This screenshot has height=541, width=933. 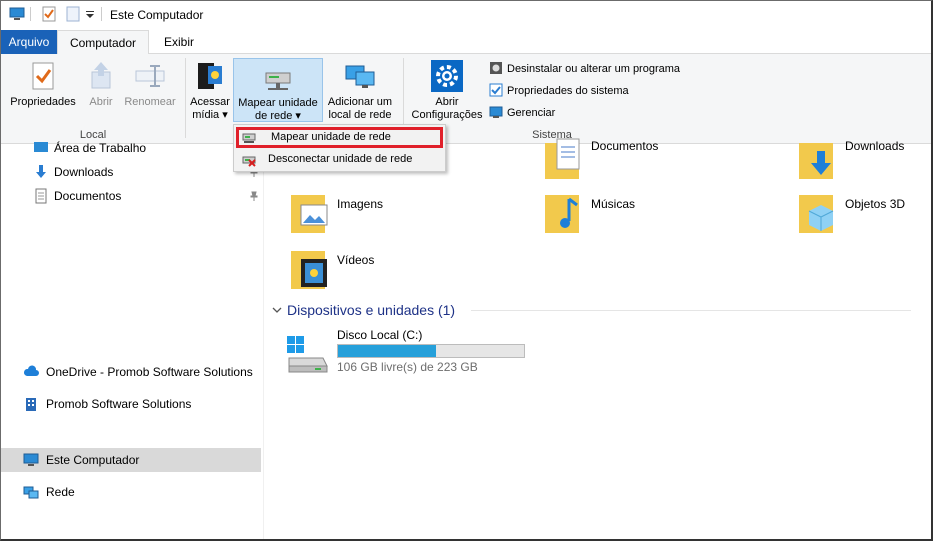 What do you see at coordinates (407, 367) in the screenshot?
I see `drive-free-space: 106 GB livre(s) de 223 GB` at bounding box center [407, 367].